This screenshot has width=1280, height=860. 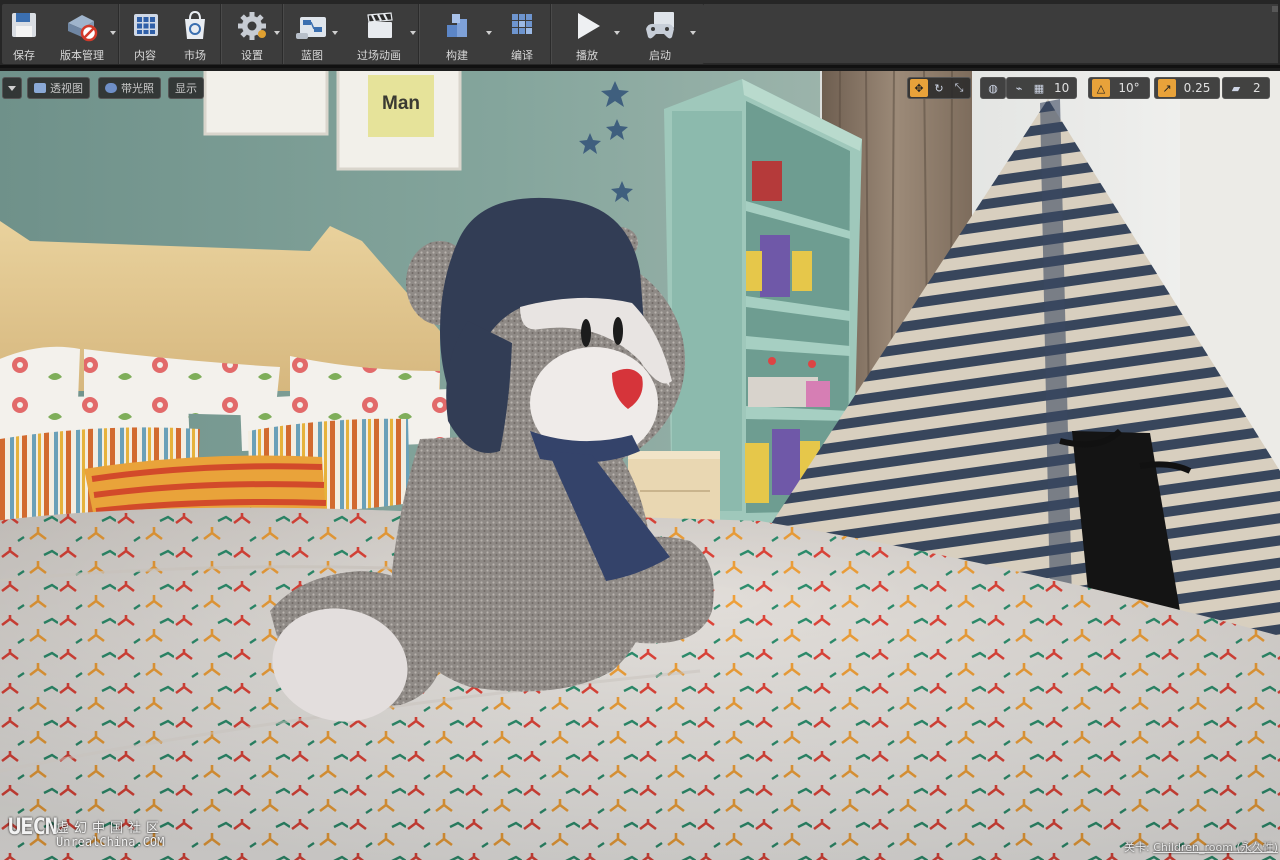 I want to click on rotate-tool-icon: ↻, so click(x=939, y=88).